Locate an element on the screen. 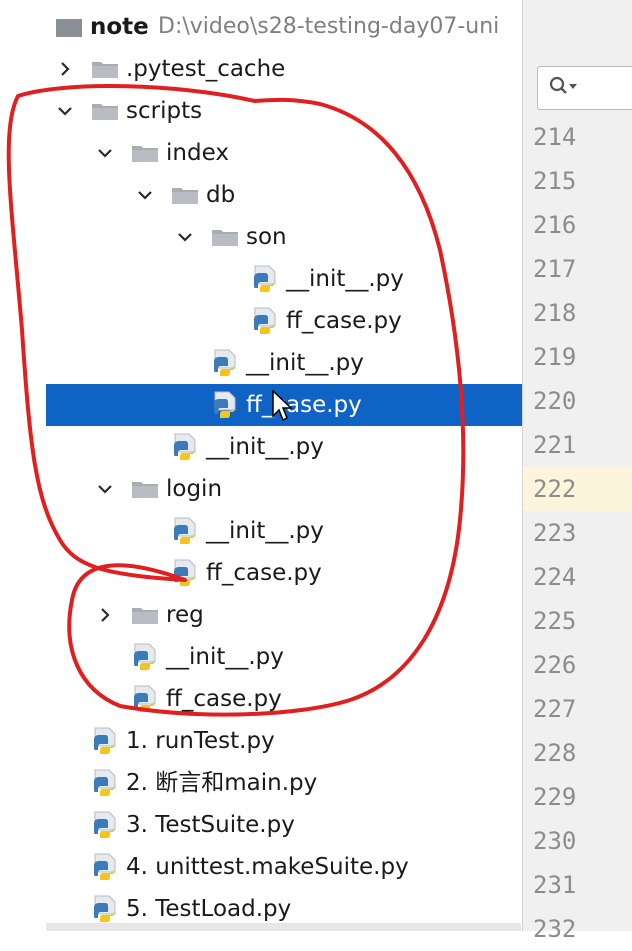 The width and height of the screenshot is (632, 951). line-number: 230 is located at coordinates (555, 841).